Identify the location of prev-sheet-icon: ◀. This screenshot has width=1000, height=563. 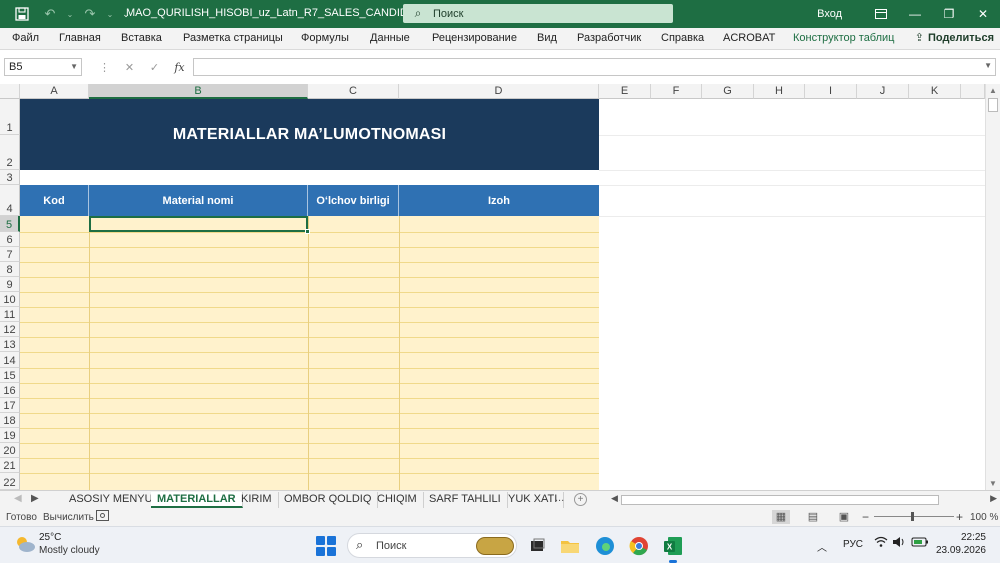
(18, 498).